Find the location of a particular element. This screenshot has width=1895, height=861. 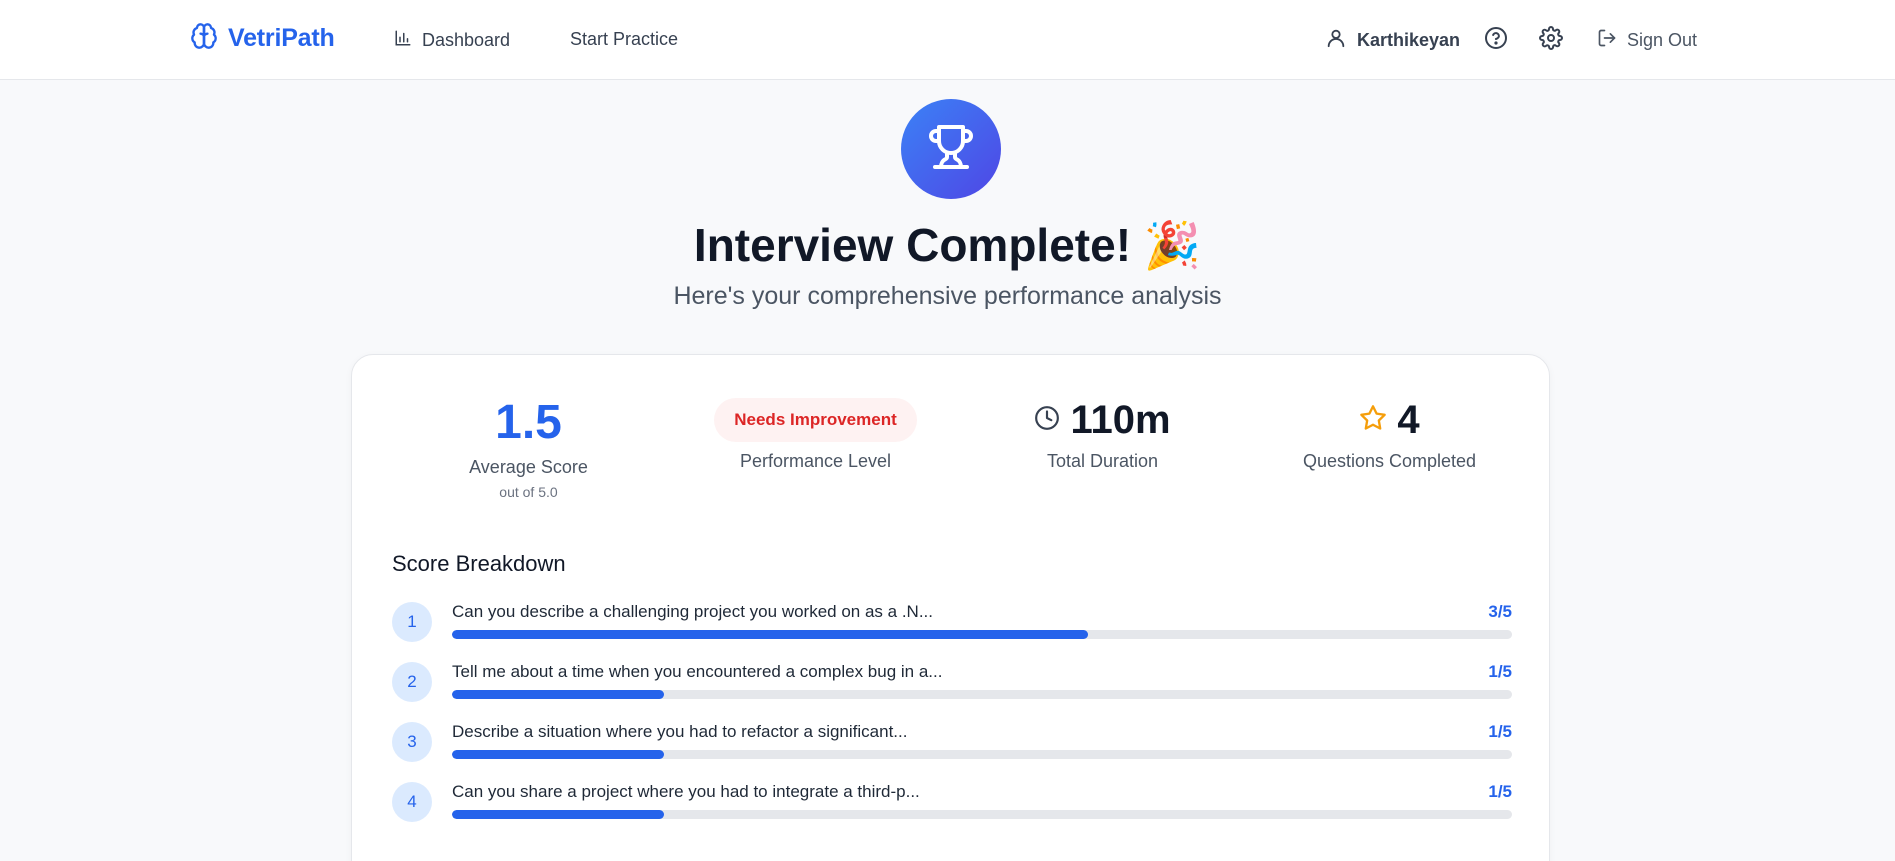

average-score-stat: 1.5 Average Score out of 5.0 is located at coordinates (528, 447).